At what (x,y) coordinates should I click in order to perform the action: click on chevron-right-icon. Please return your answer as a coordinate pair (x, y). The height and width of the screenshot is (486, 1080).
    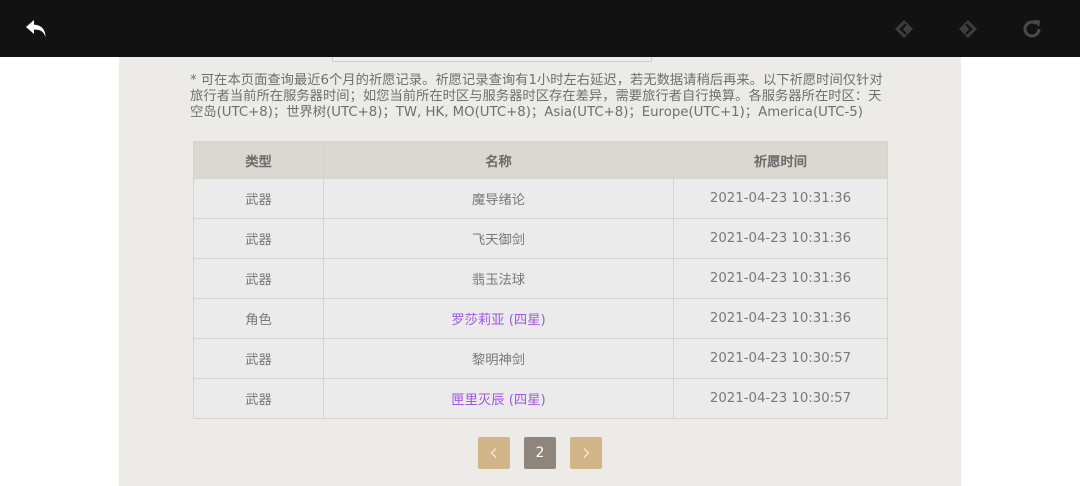
    Looking at the image, I should click on (586, 453).